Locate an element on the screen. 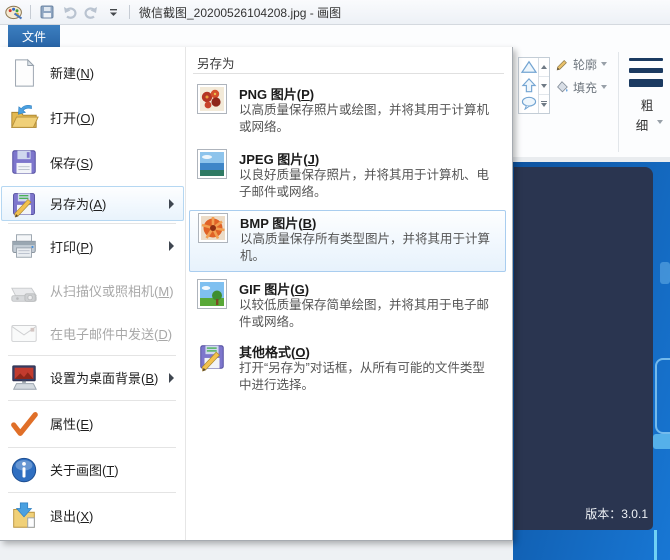 This screenshot has width=670, height=560. menu-item-save: 保存(S) is located at coordinates (92, 162).